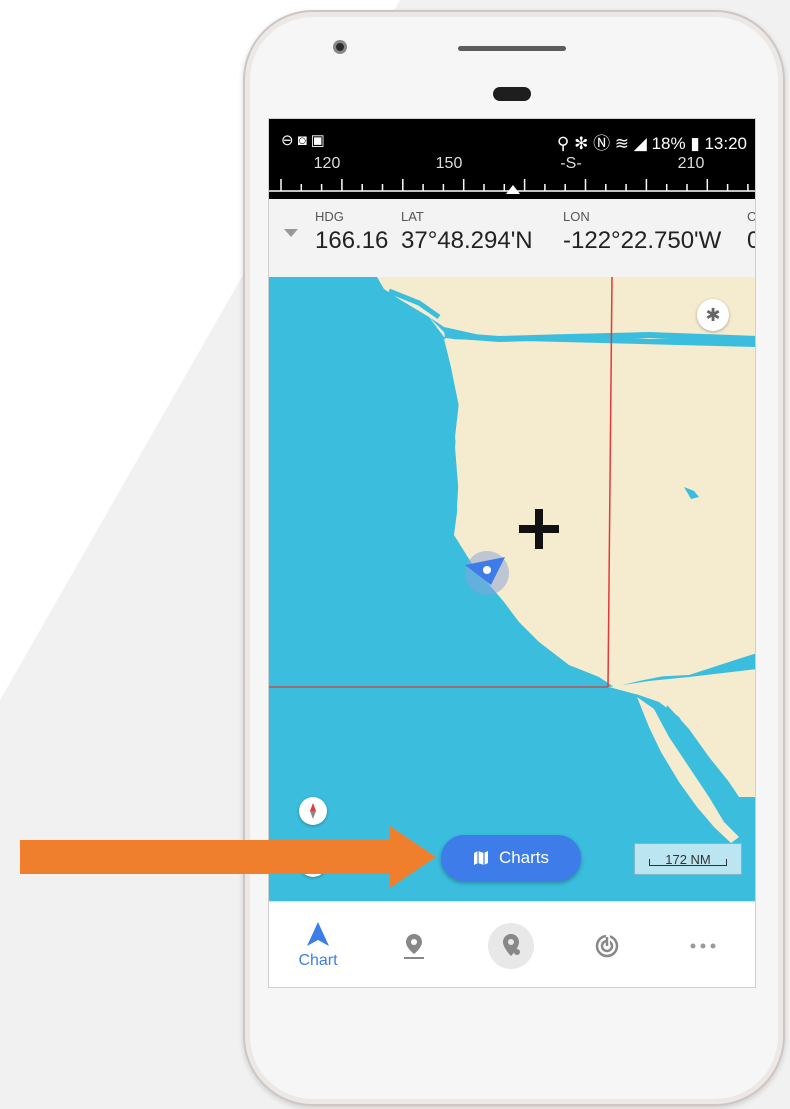 The height and width of the screenshot is (1109, 790). I want to click on hdg-label: HDG, so click(329, 216).